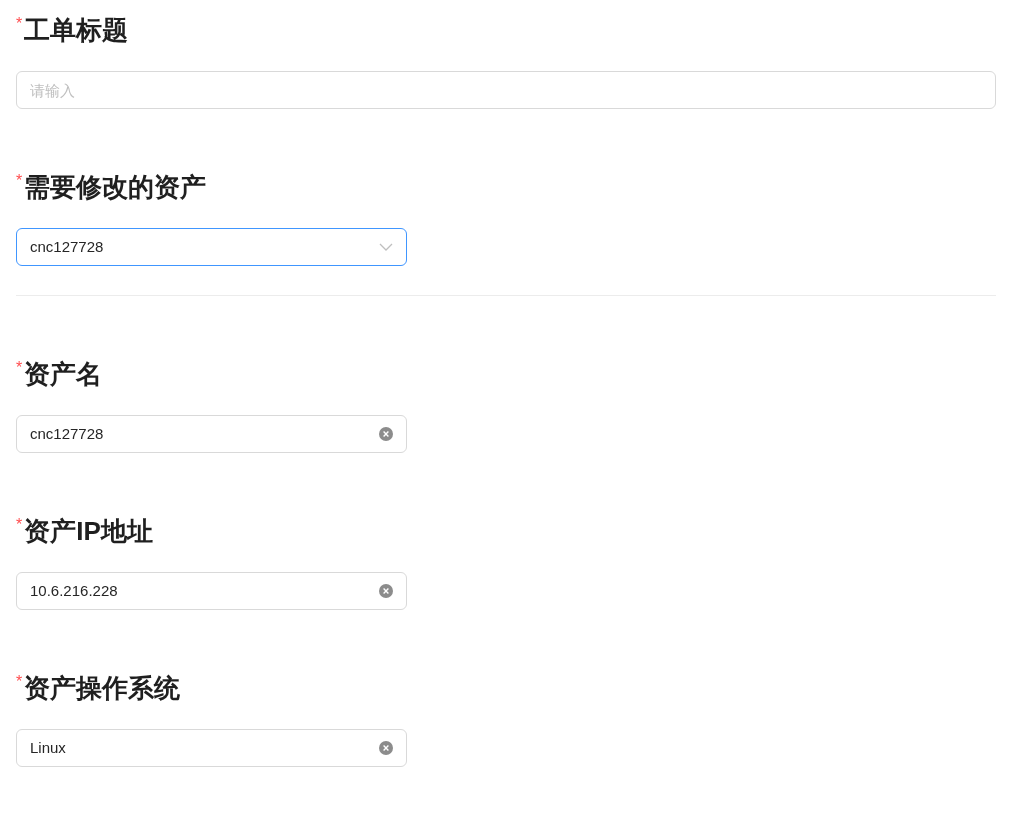 The height and width of the screenshot is (815, 1024). I want to click on input-value: Linux, so click(48, 747).